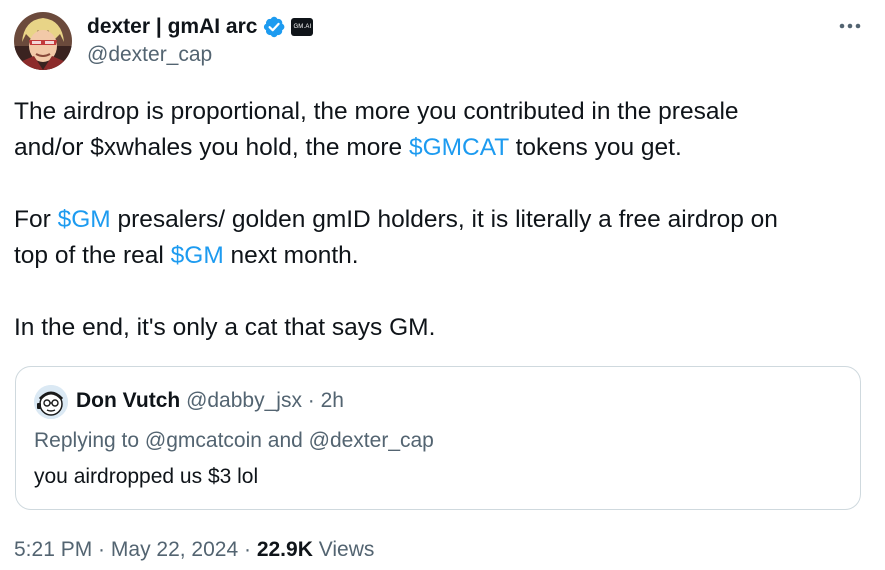 This screenshot has width=885, height=570. Describe the element at coordinates (291, 255) in the screenshot. I see `tweet-text: next month.` at that location.